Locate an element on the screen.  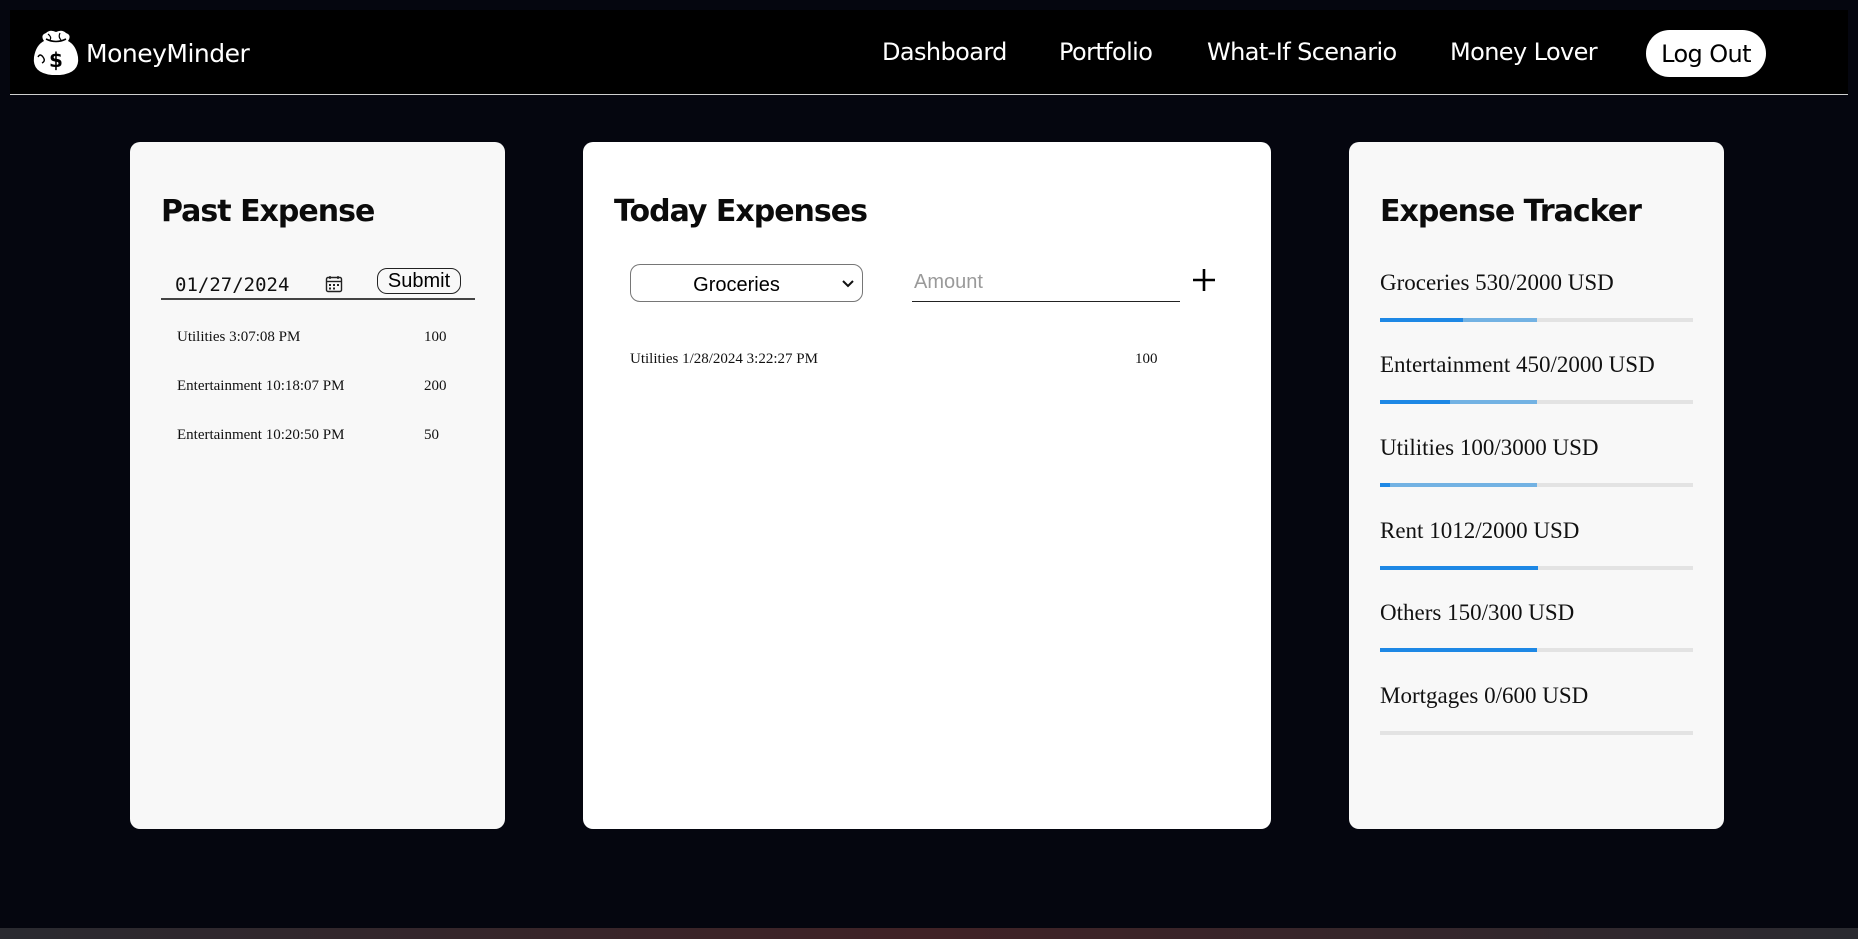
amount-input is located at coordinates (1046, 283).